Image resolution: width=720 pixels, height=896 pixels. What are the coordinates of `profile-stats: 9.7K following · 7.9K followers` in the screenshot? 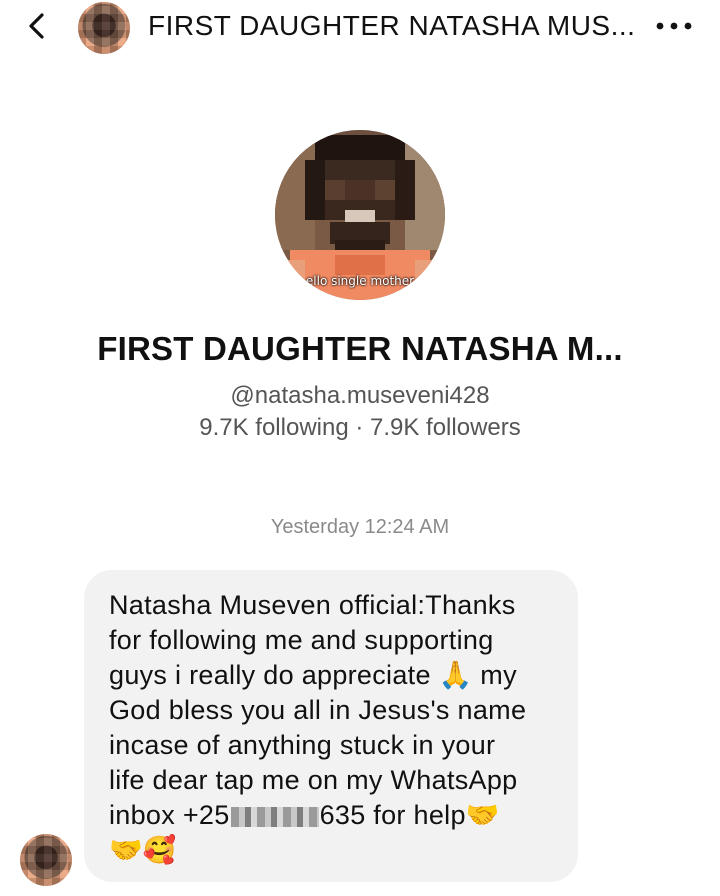 It's located at (360, 427).